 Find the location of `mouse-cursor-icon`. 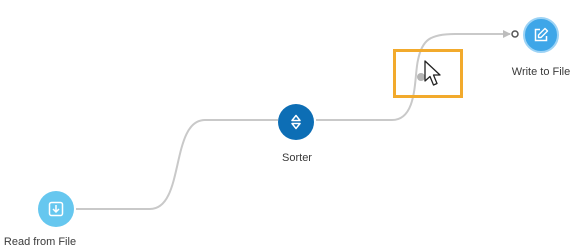

mouse-cursor-icon is located at coordinates (434, 76).